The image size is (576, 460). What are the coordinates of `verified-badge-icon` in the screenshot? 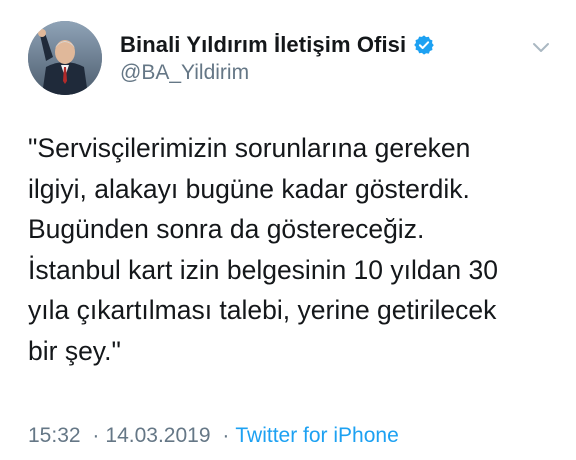 It's located at (424, 45).